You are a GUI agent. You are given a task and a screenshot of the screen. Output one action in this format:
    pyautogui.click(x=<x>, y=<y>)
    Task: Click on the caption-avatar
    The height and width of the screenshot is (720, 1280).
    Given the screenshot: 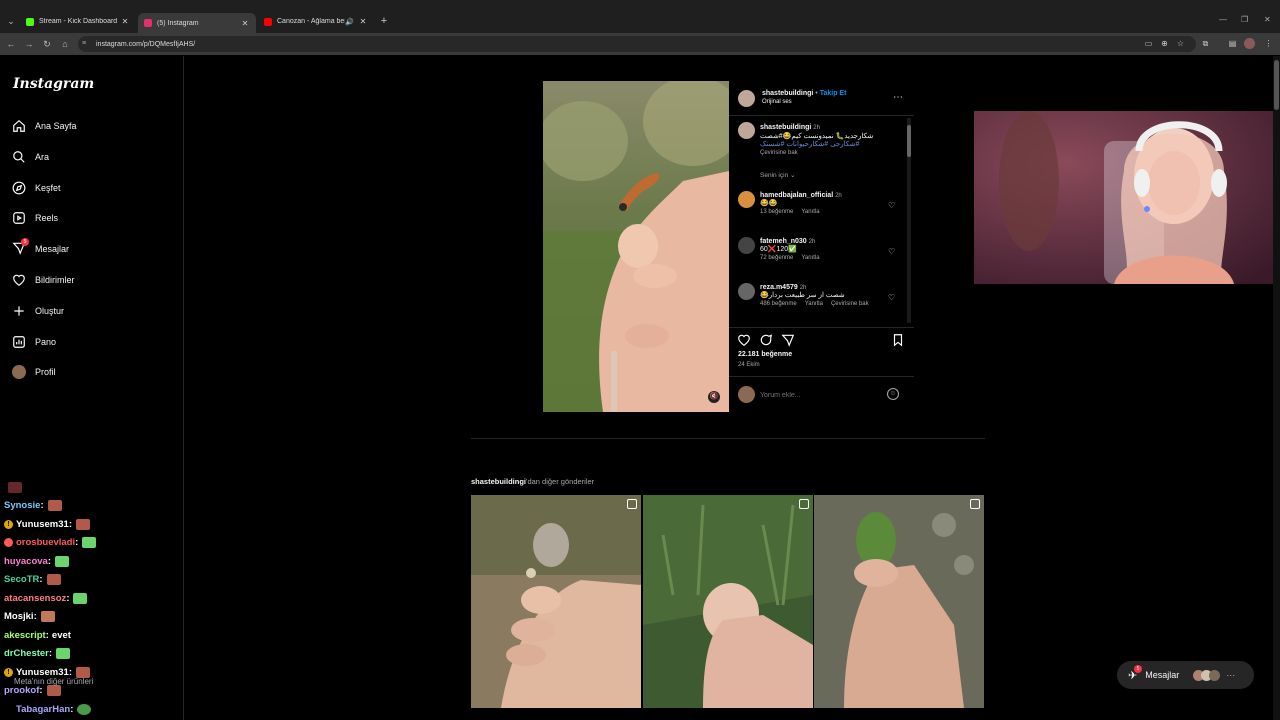 What is the action you would take?
    pyautogui.click(x=746, y=130)
    